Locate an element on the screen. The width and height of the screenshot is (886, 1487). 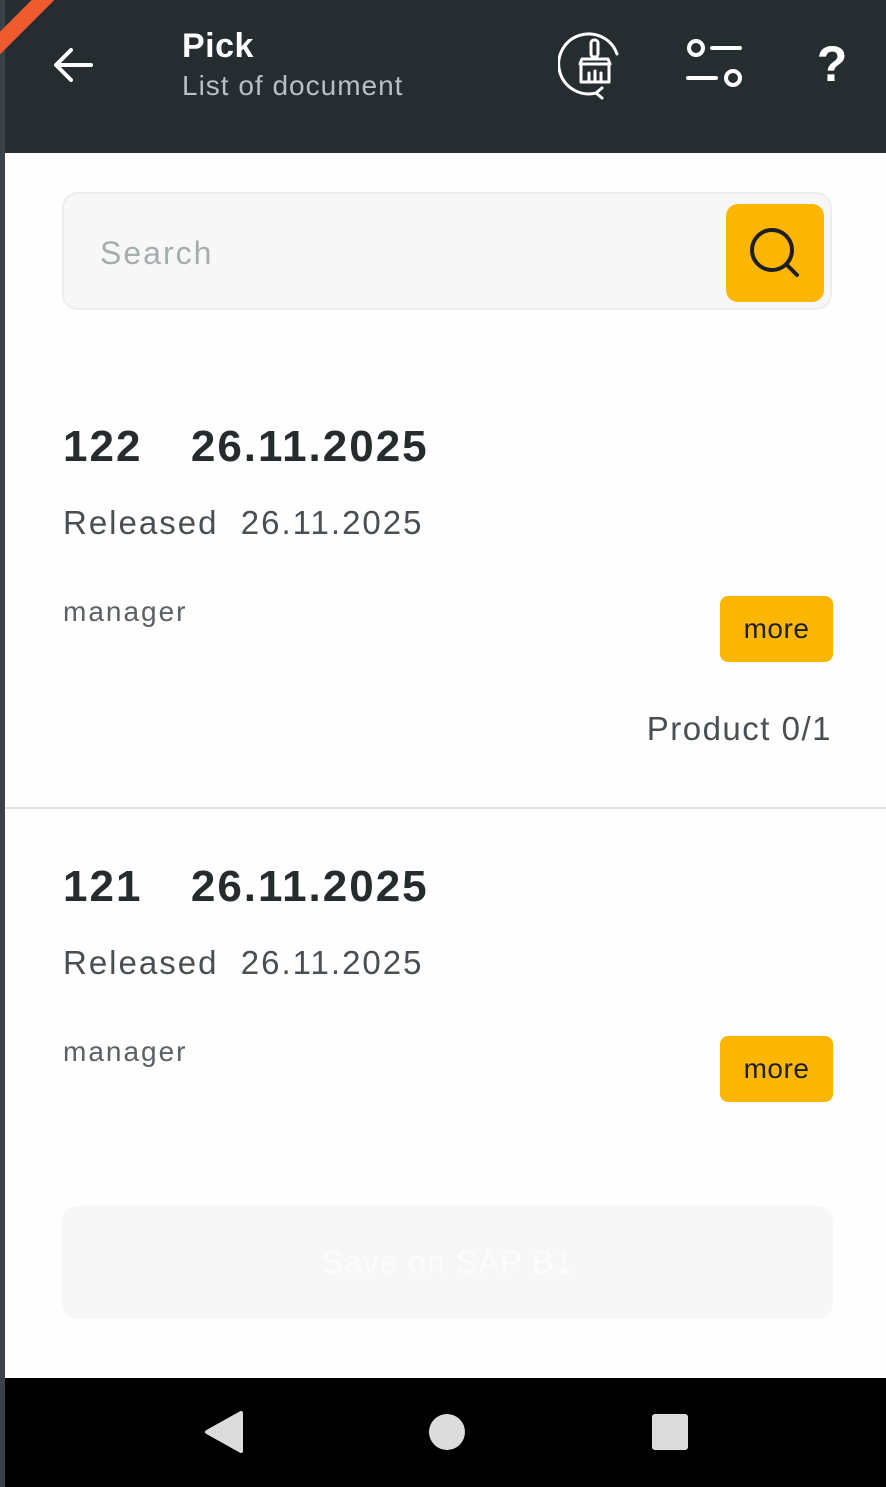
page-subtitle: List of document is located at coordinates (293, 85).